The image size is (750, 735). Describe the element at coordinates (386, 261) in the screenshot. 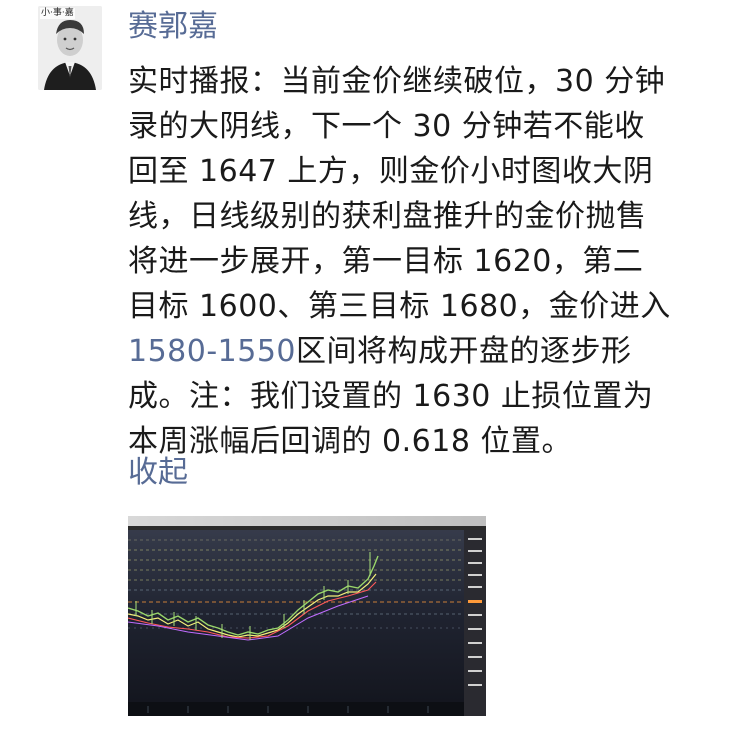

I see `post-line: 将进一步展开，第一目标 1620，第二` at that location.